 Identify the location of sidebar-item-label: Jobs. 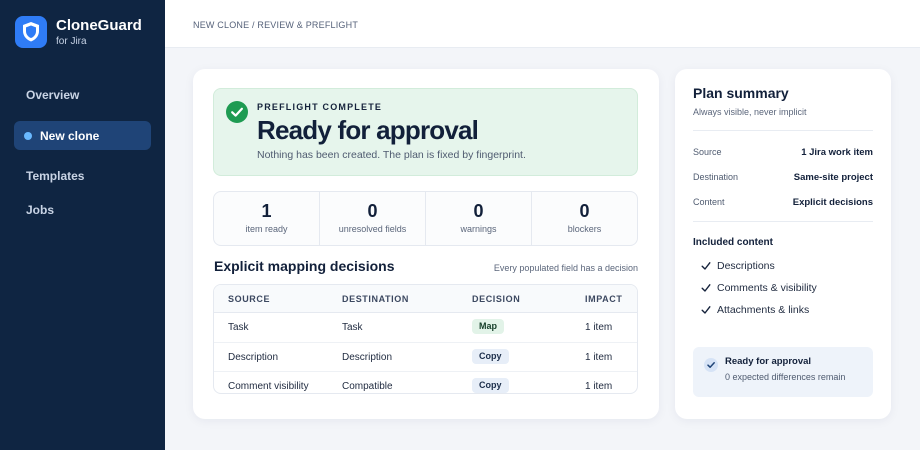
(40, 209).